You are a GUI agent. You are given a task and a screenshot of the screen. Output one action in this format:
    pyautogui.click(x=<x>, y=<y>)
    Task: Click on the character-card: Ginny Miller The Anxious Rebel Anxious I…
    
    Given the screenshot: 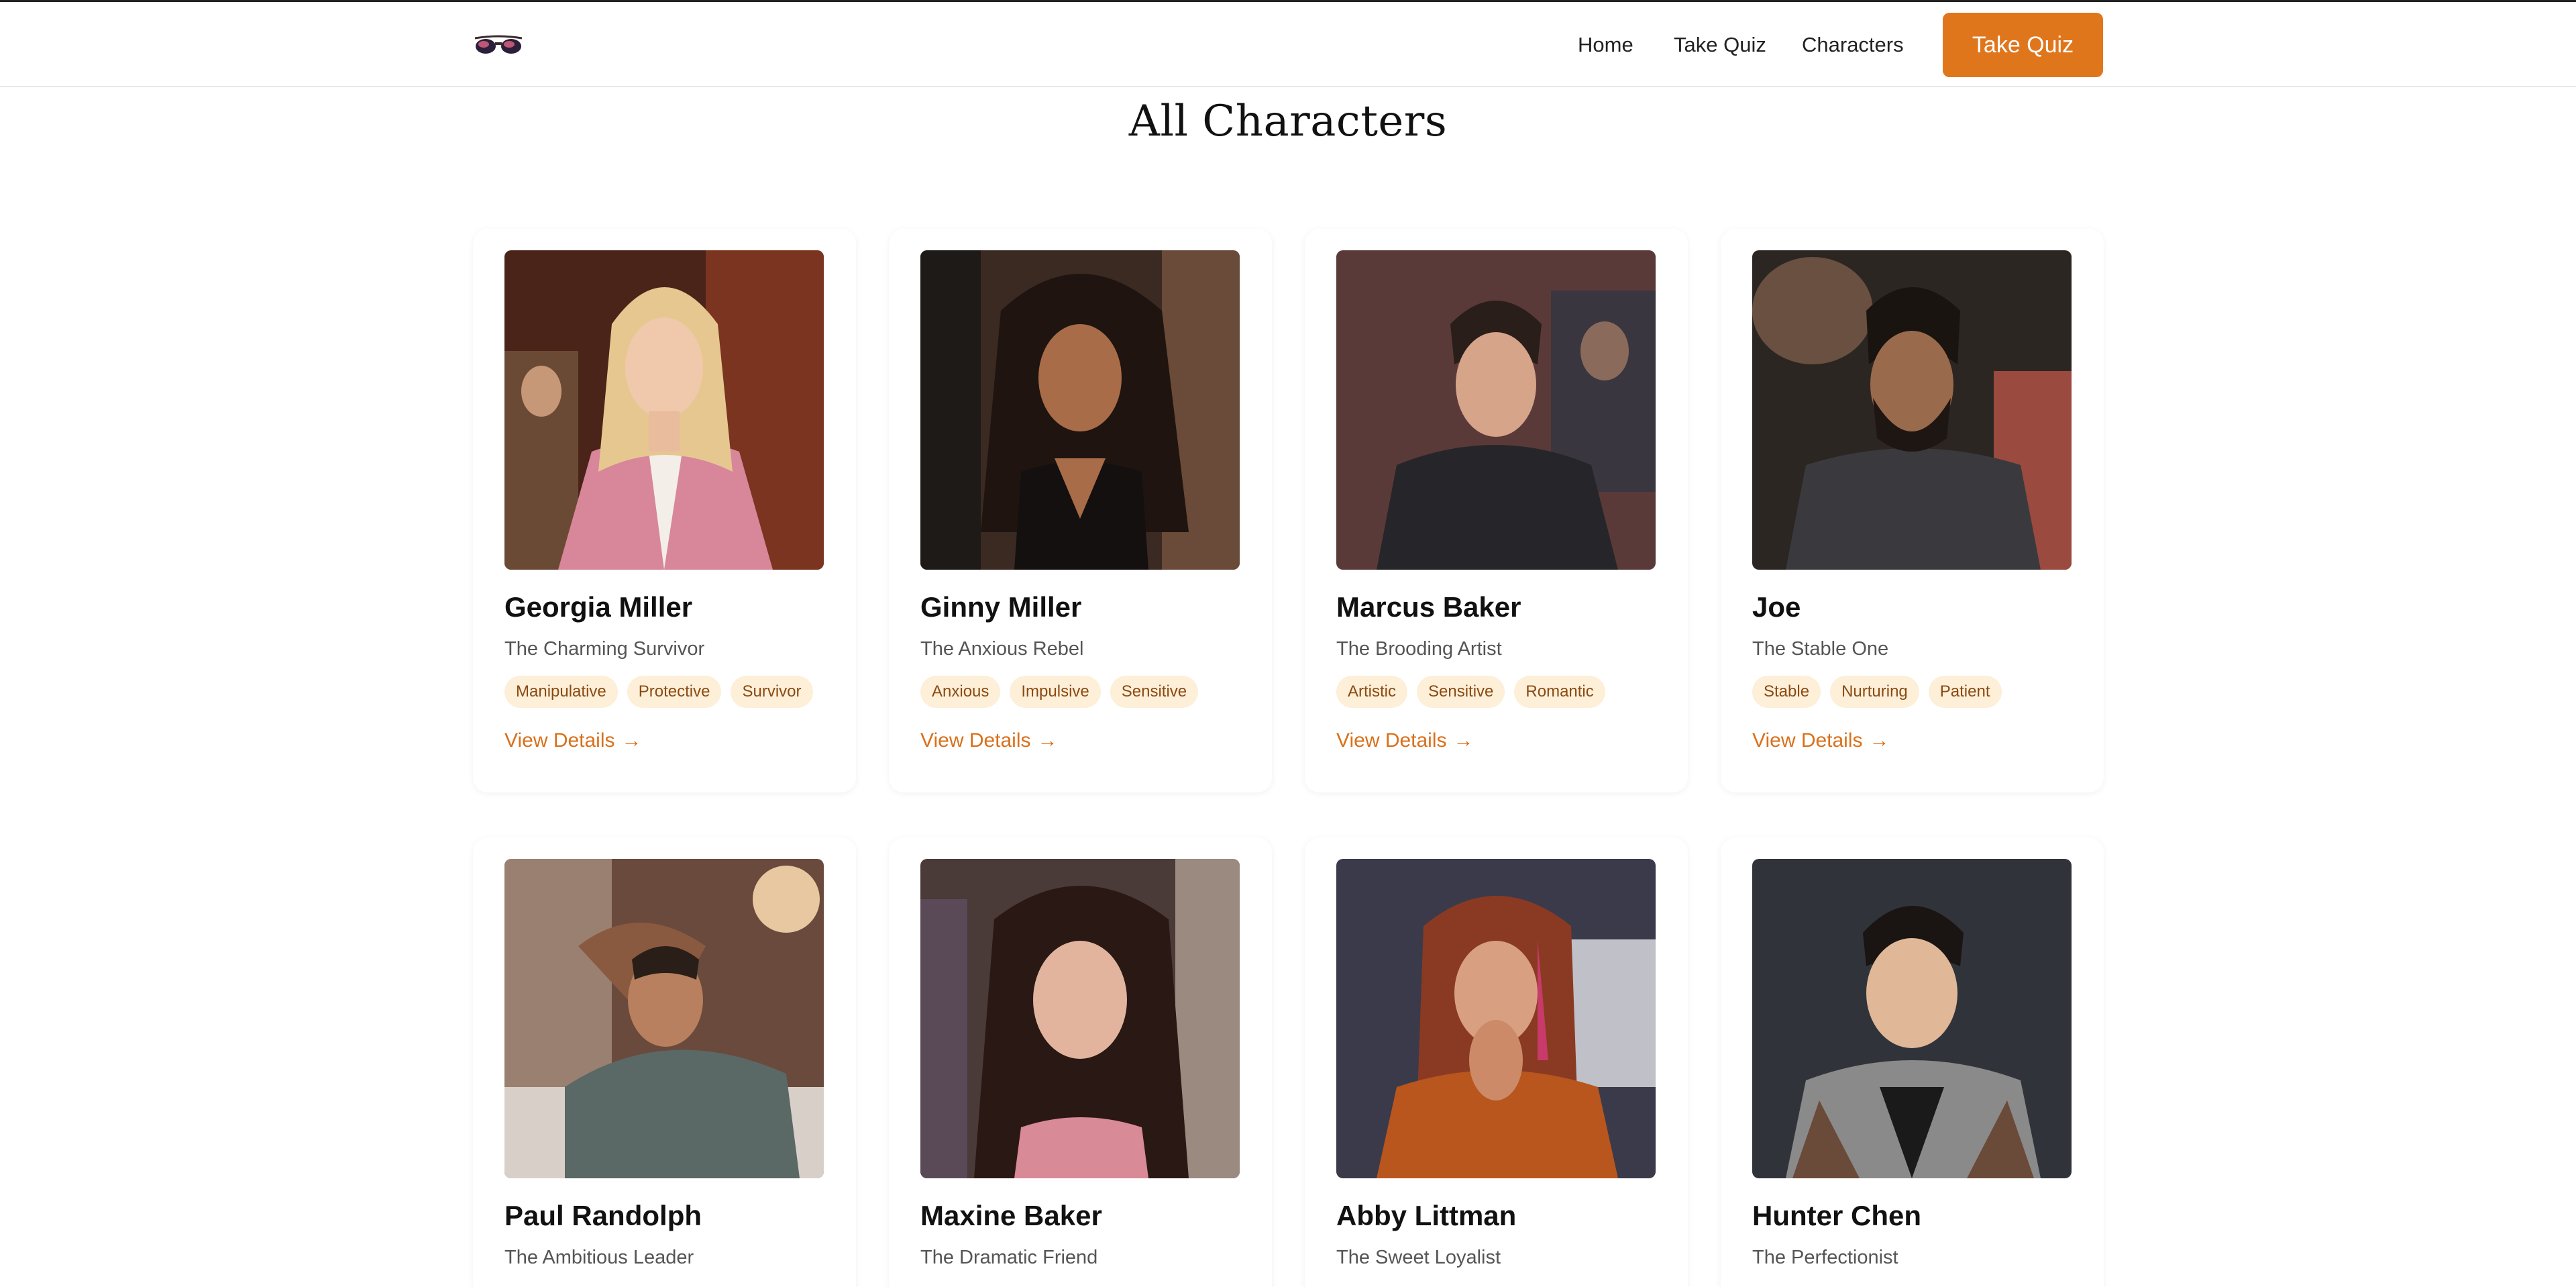 What is the action you would take?
    pyautogui.click(x=1080, y=511)
    